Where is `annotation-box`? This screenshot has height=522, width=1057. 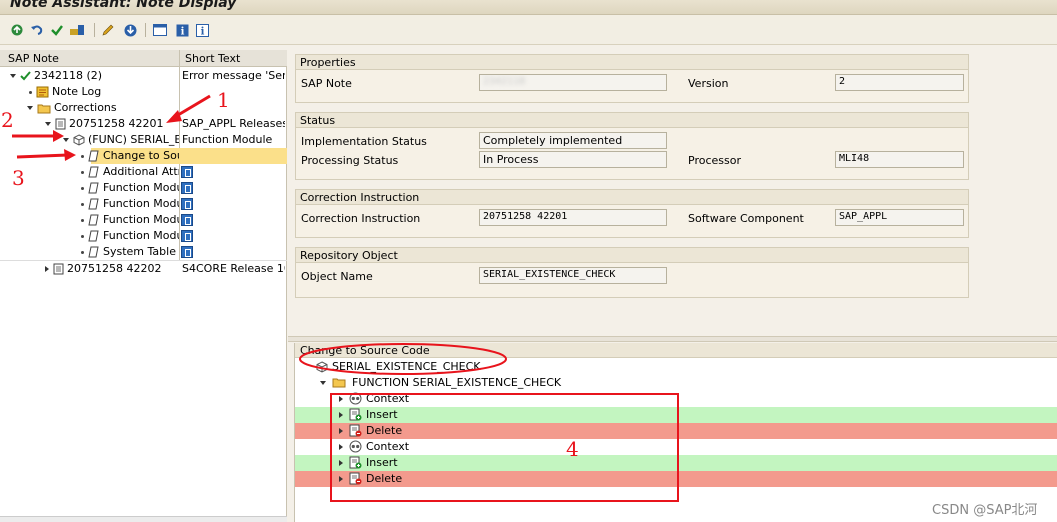
annotation-box is located at coordinates (504, 447).